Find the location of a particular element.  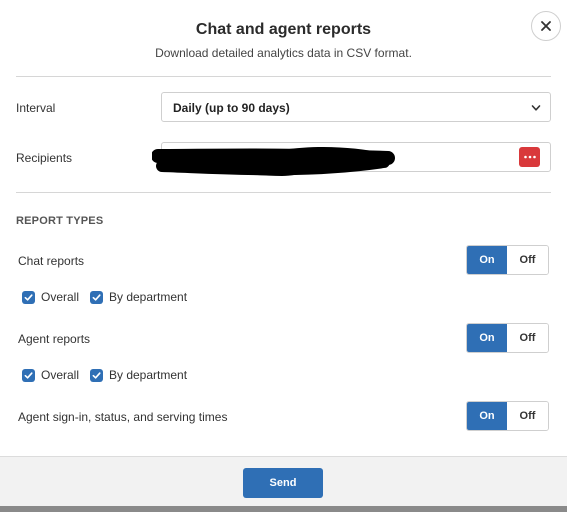

bottom-edge is located at coordinates (283, 509).